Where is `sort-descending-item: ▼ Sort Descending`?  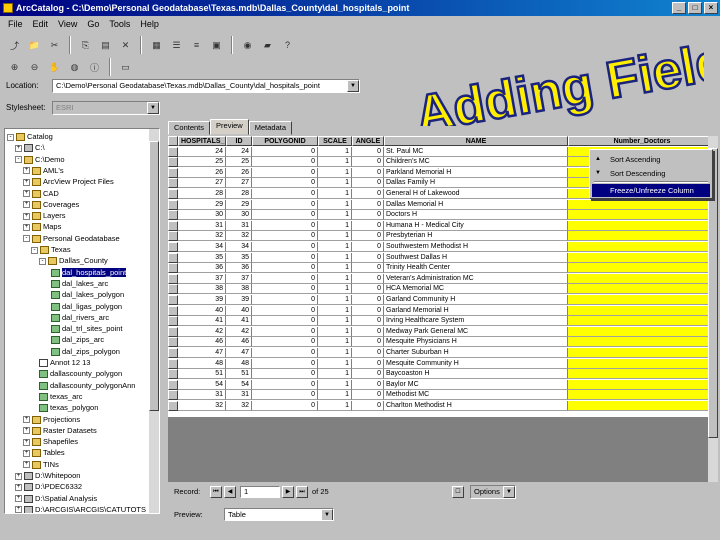
sort-descending-item: ▼ Sort Descending is located at coordinates (651, 173).